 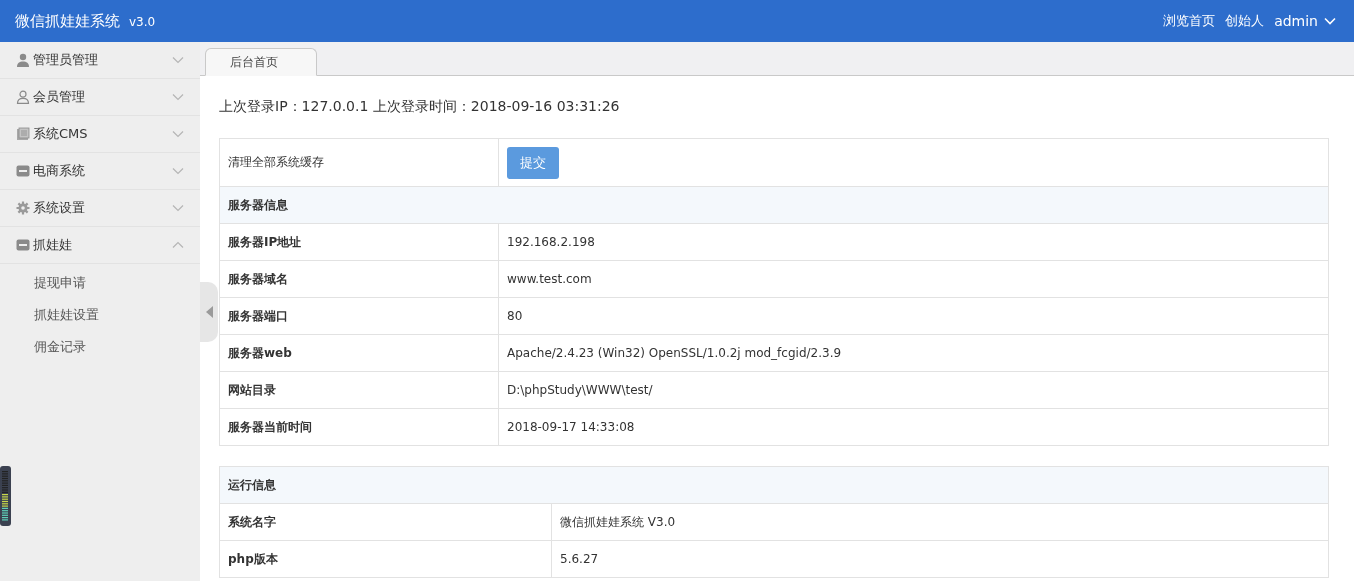 I want to click on menu-item: 电商系统, so click(x=100, y=171).